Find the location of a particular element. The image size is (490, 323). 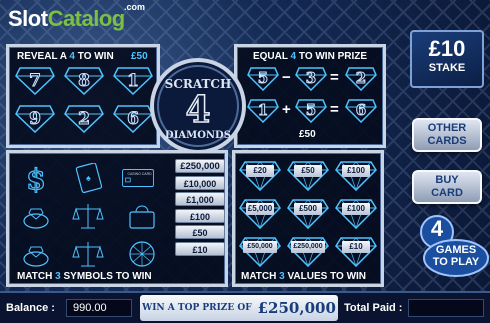

tile-number: 7 is located at coordinates (35, 81).